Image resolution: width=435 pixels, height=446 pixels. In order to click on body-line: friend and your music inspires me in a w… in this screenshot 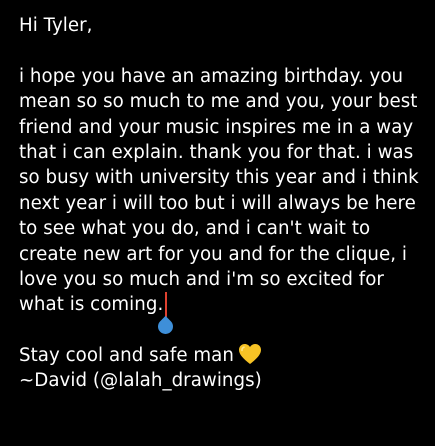, I will do `click(216, 127)`.